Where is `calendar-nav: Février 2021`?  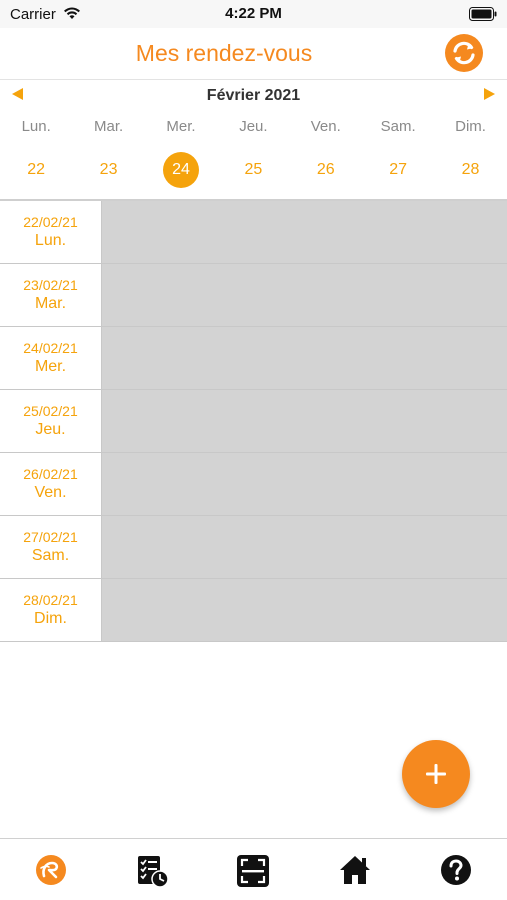
calendar-nav: Février 2021 is located at coordinates (253, 96).